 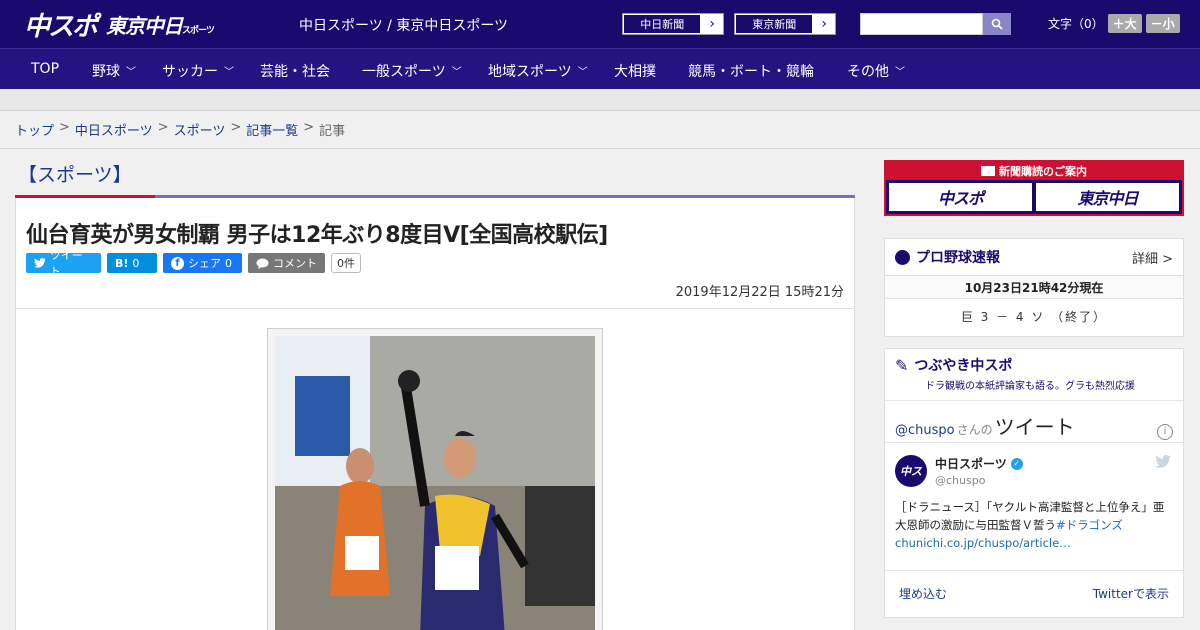 I want to click on nav-label: 大相撲, so click(x=635, y=72).